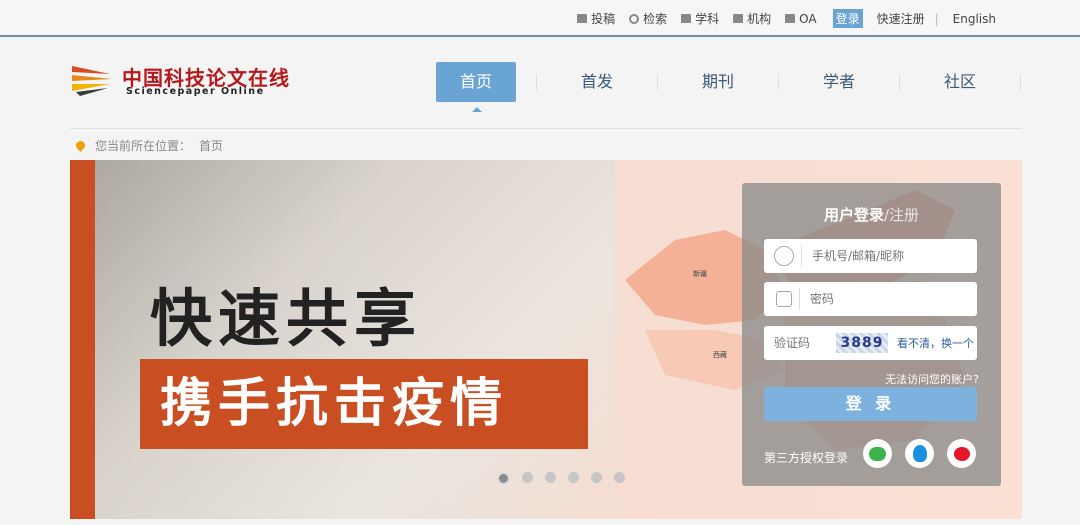 This screenshot has width=1080, height=525. Describe the element at coordinates (784, 299) in the screenshot. I see `lock-icon` at that location.